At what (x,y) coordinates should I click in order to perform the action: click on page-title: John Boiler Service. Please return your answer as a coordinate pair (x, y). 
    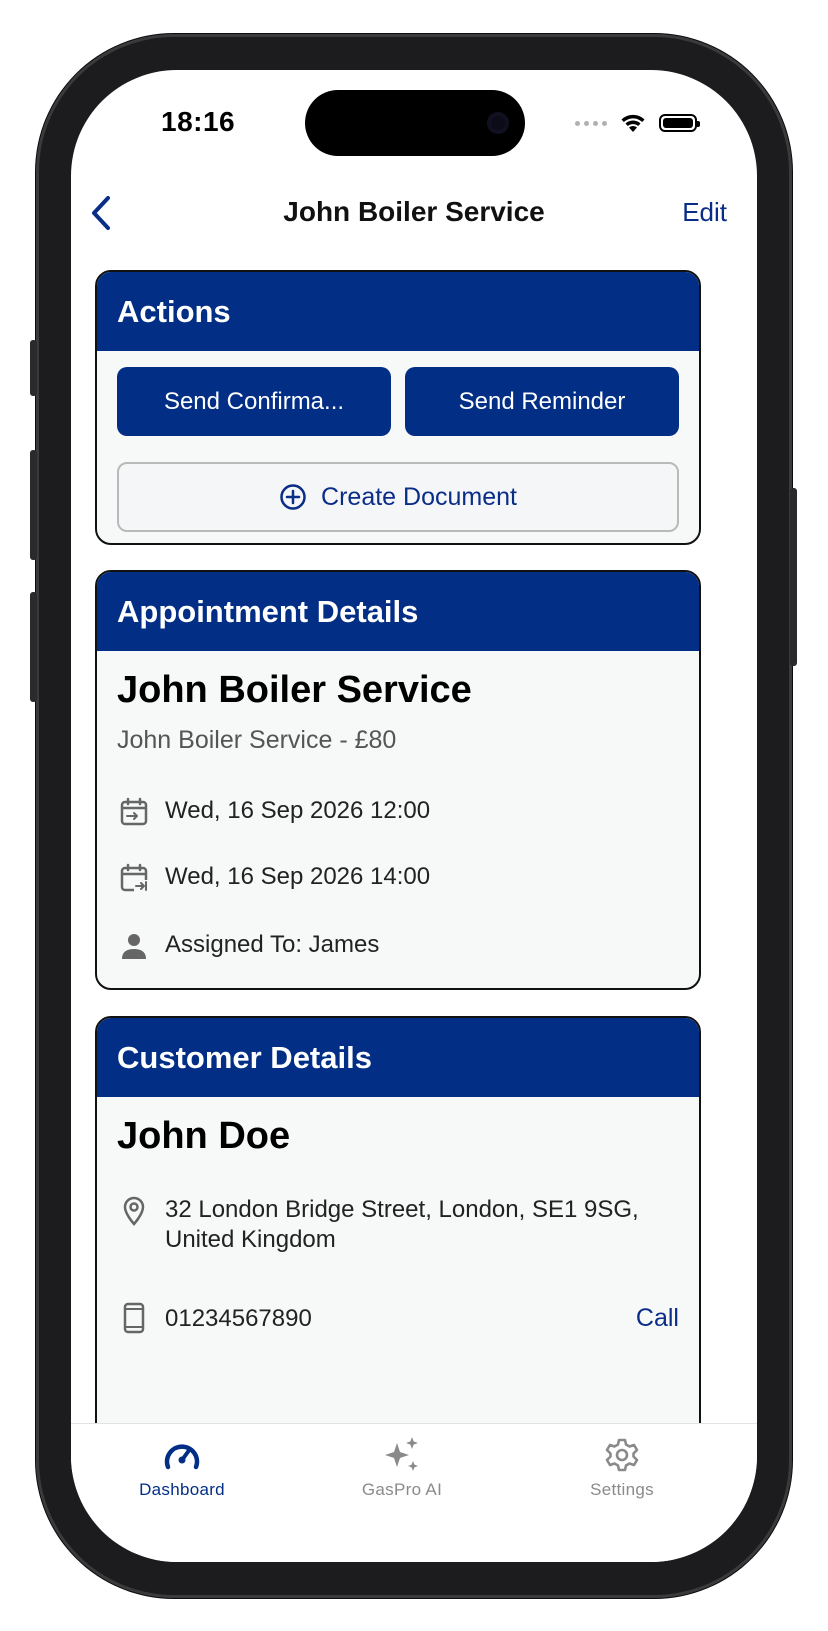
    Looking at the image, I should click on (414, 211).